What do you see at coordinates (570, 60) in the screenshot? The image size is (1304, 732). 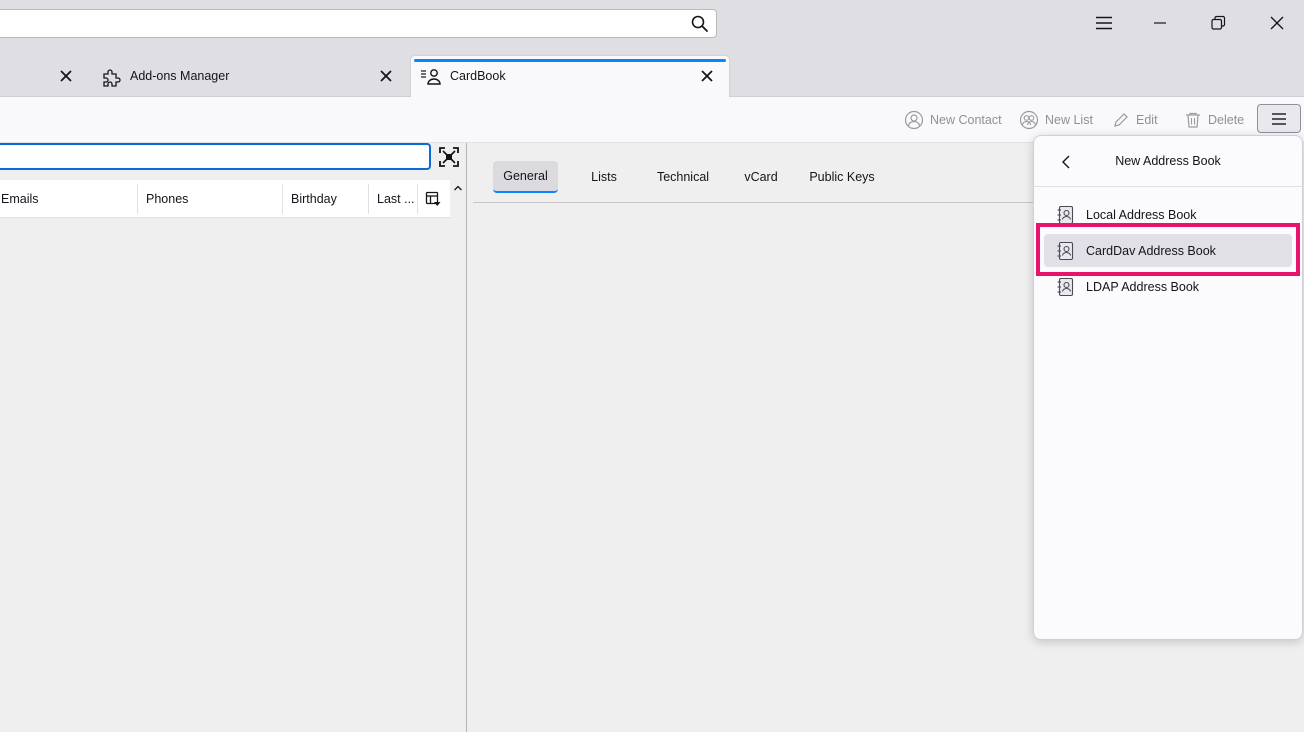 I see `active-tab-indicator` at bounding box center [570, 60].